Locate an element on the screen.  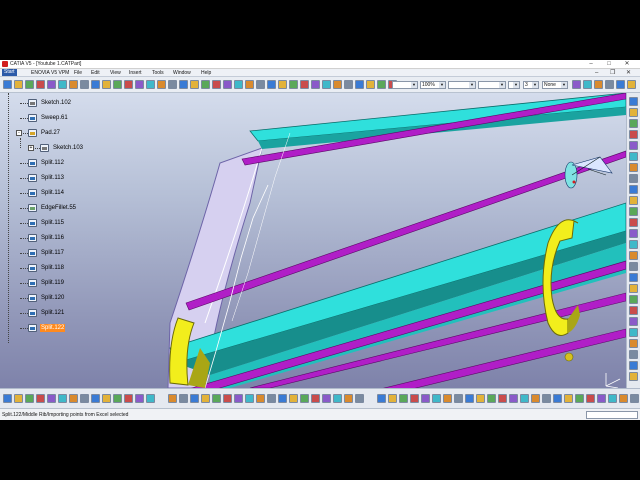
rendering-combo: None ▼ is located at coordinates (555, 85).